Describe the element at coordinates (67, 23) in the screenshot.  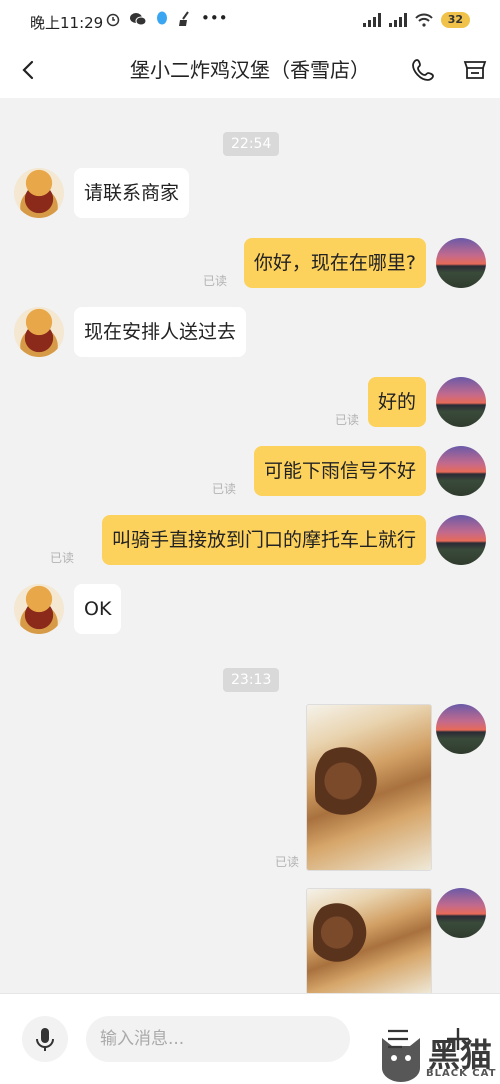
I see `status-time: 晚上11:29` at that location.